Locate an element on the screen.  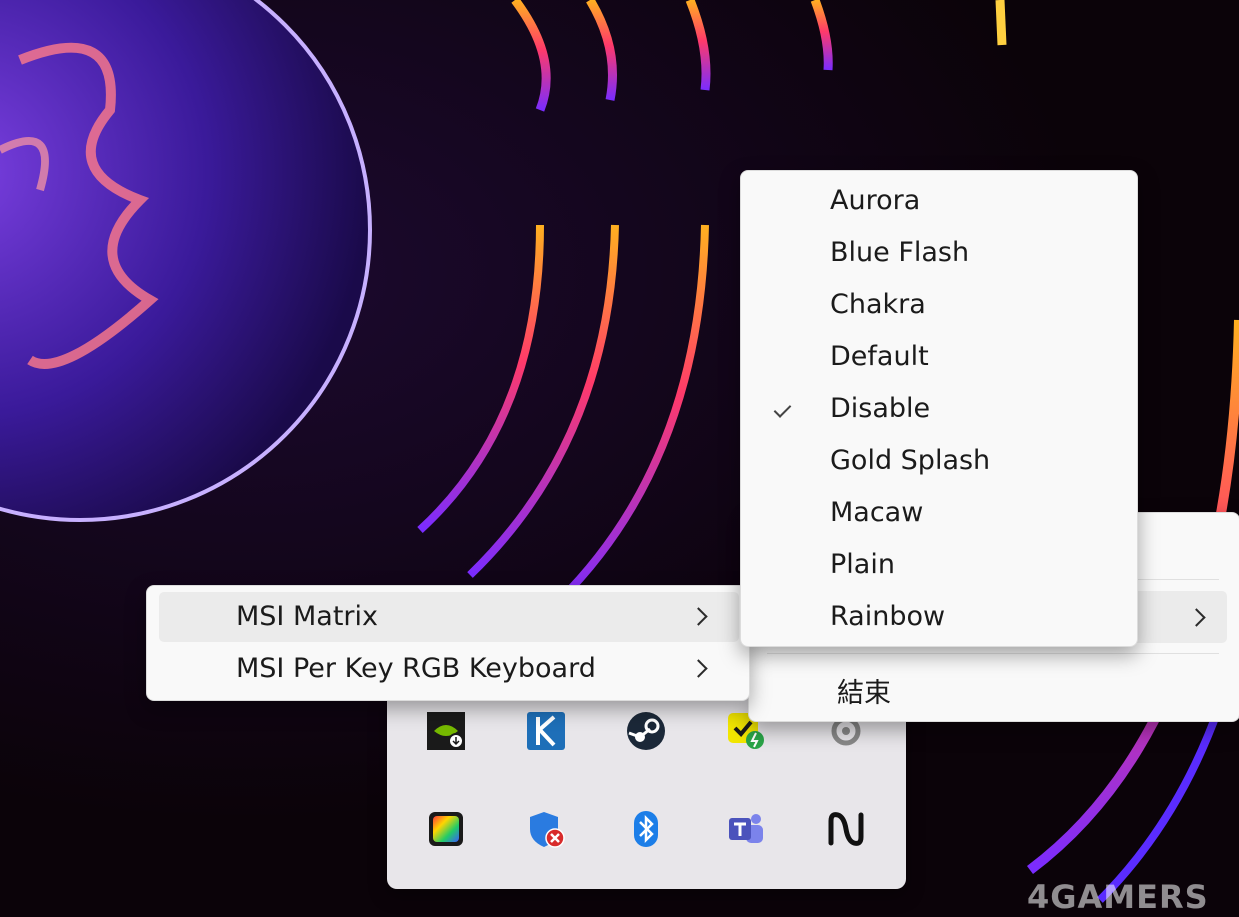
menu-item-label: Macaw is located at coordinates (877, 512).